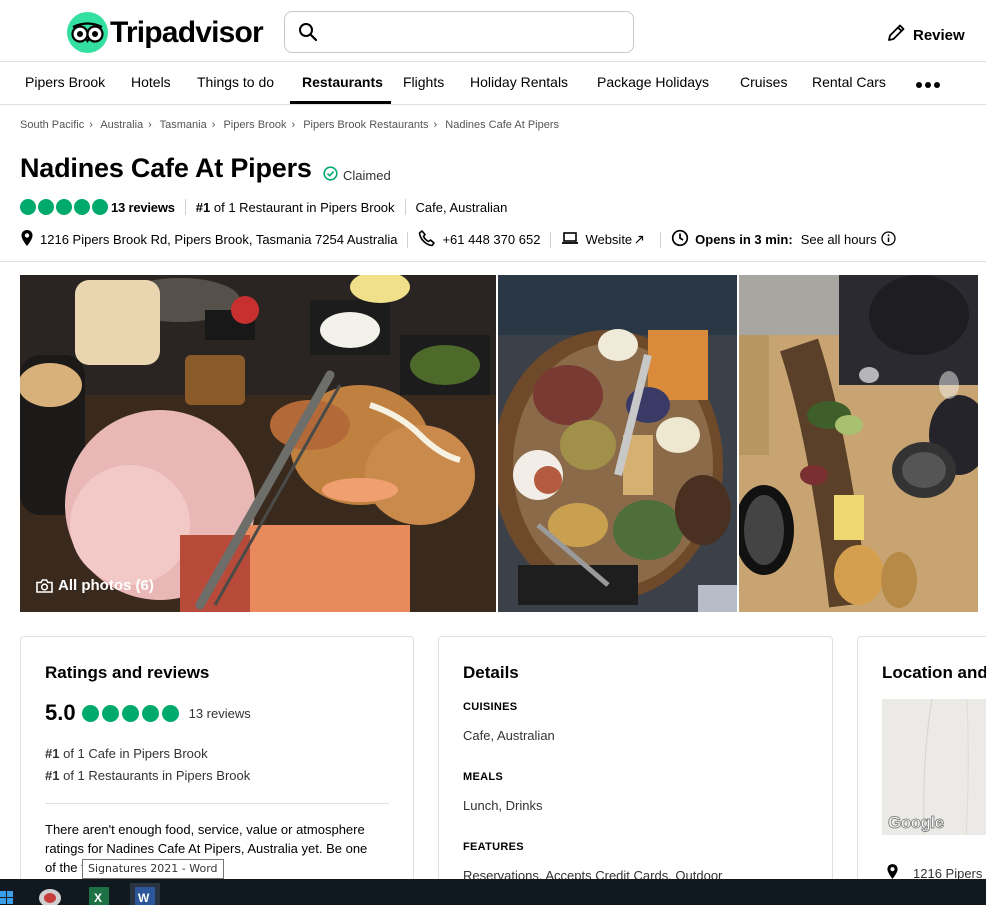 The width and height of the screenshot is (986, 905). I want to click on cuisines-label: CUISINES, so click(490, 707).